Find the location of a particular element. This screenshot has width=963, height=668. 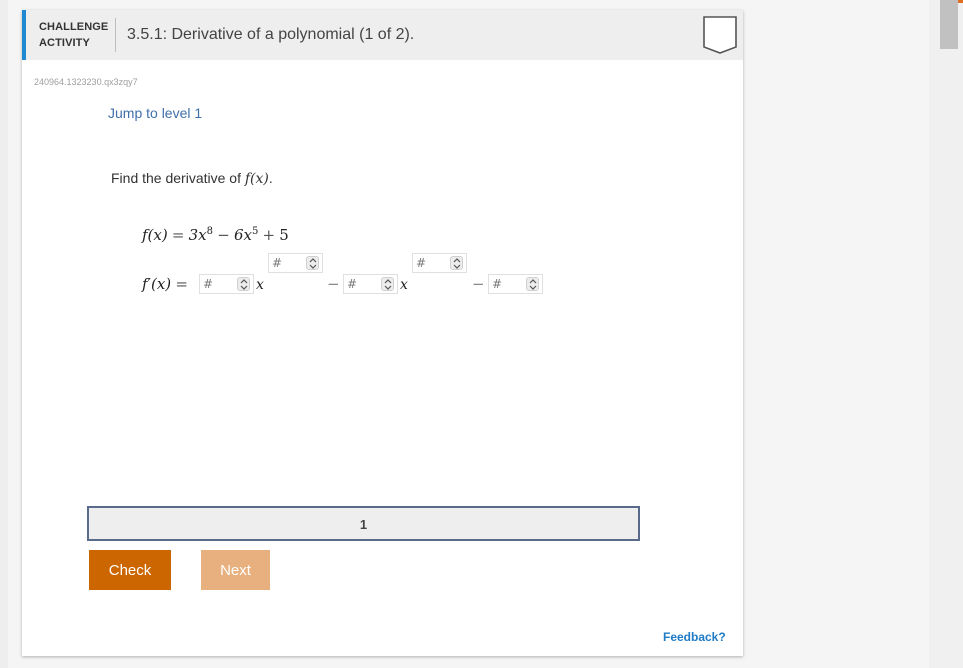

level-progress-bar: 1 is located at coordinates (363, 523).